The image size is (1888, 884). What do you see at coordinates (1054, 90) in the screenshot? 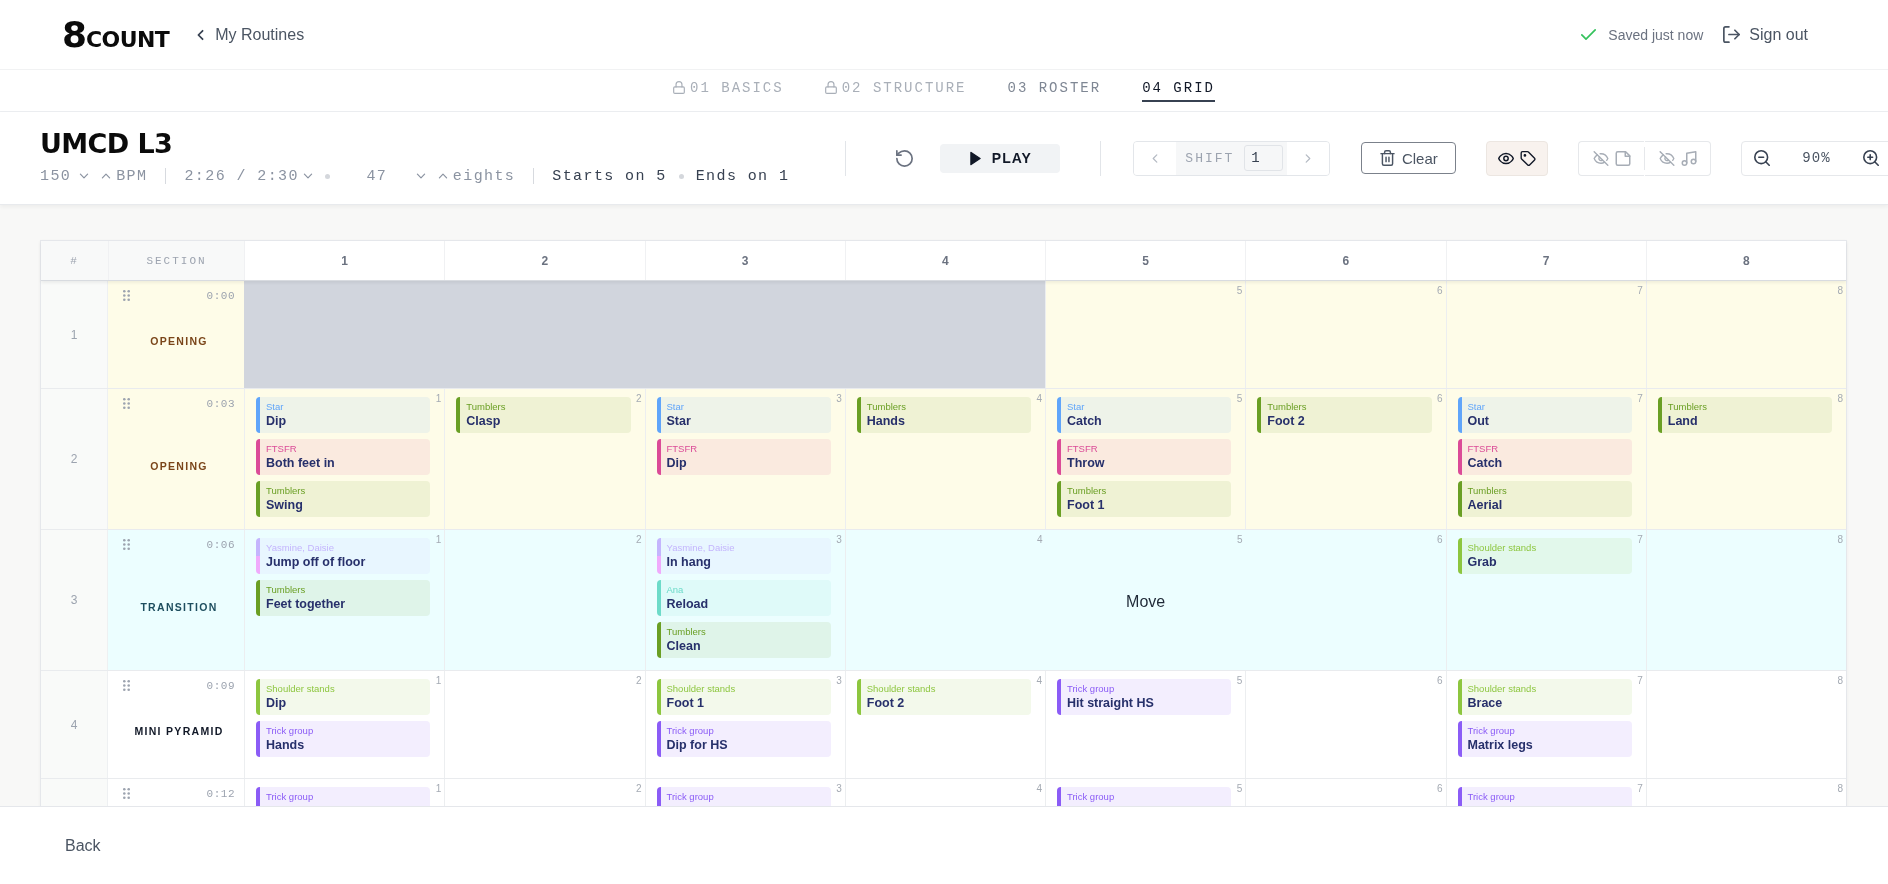
I see `step-tab: 03 ROSTER` at bounding box center [1054, 90].